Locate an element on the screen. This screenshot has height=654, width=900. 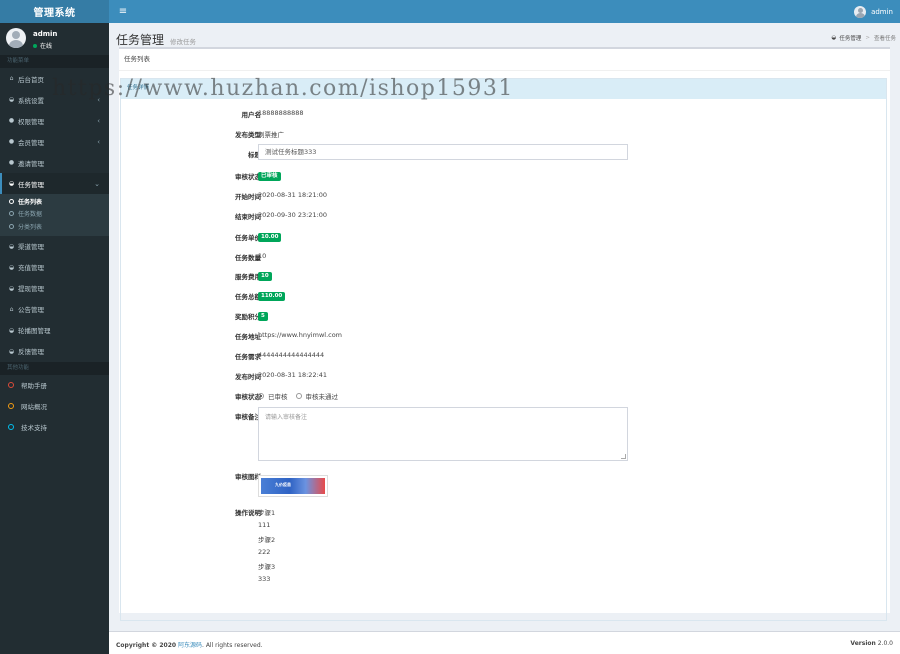
menu-header-other: 其他功能 is located at coordinates (54, 368).